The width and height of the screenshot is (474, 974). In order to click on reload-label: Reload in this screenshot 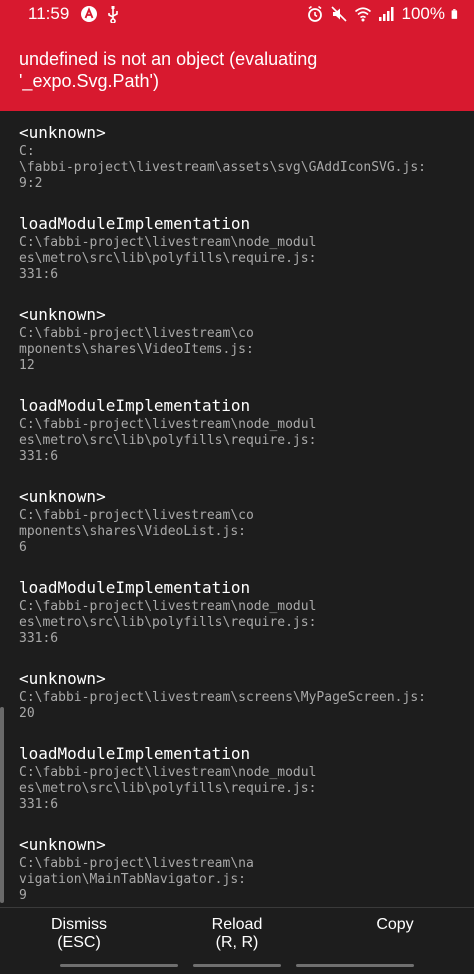, I will do `click(237, 924)`.